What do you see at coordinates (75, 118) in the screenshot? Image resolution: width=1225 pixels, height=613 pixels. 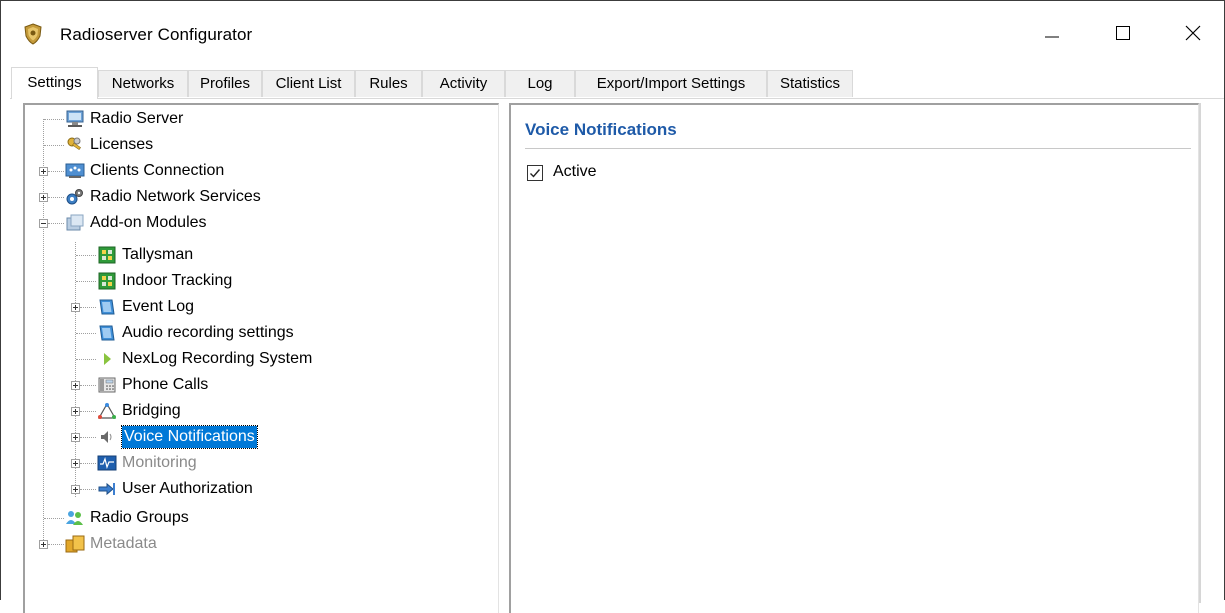 I see `server-monitor-icon` at bounding box center [75, 118].